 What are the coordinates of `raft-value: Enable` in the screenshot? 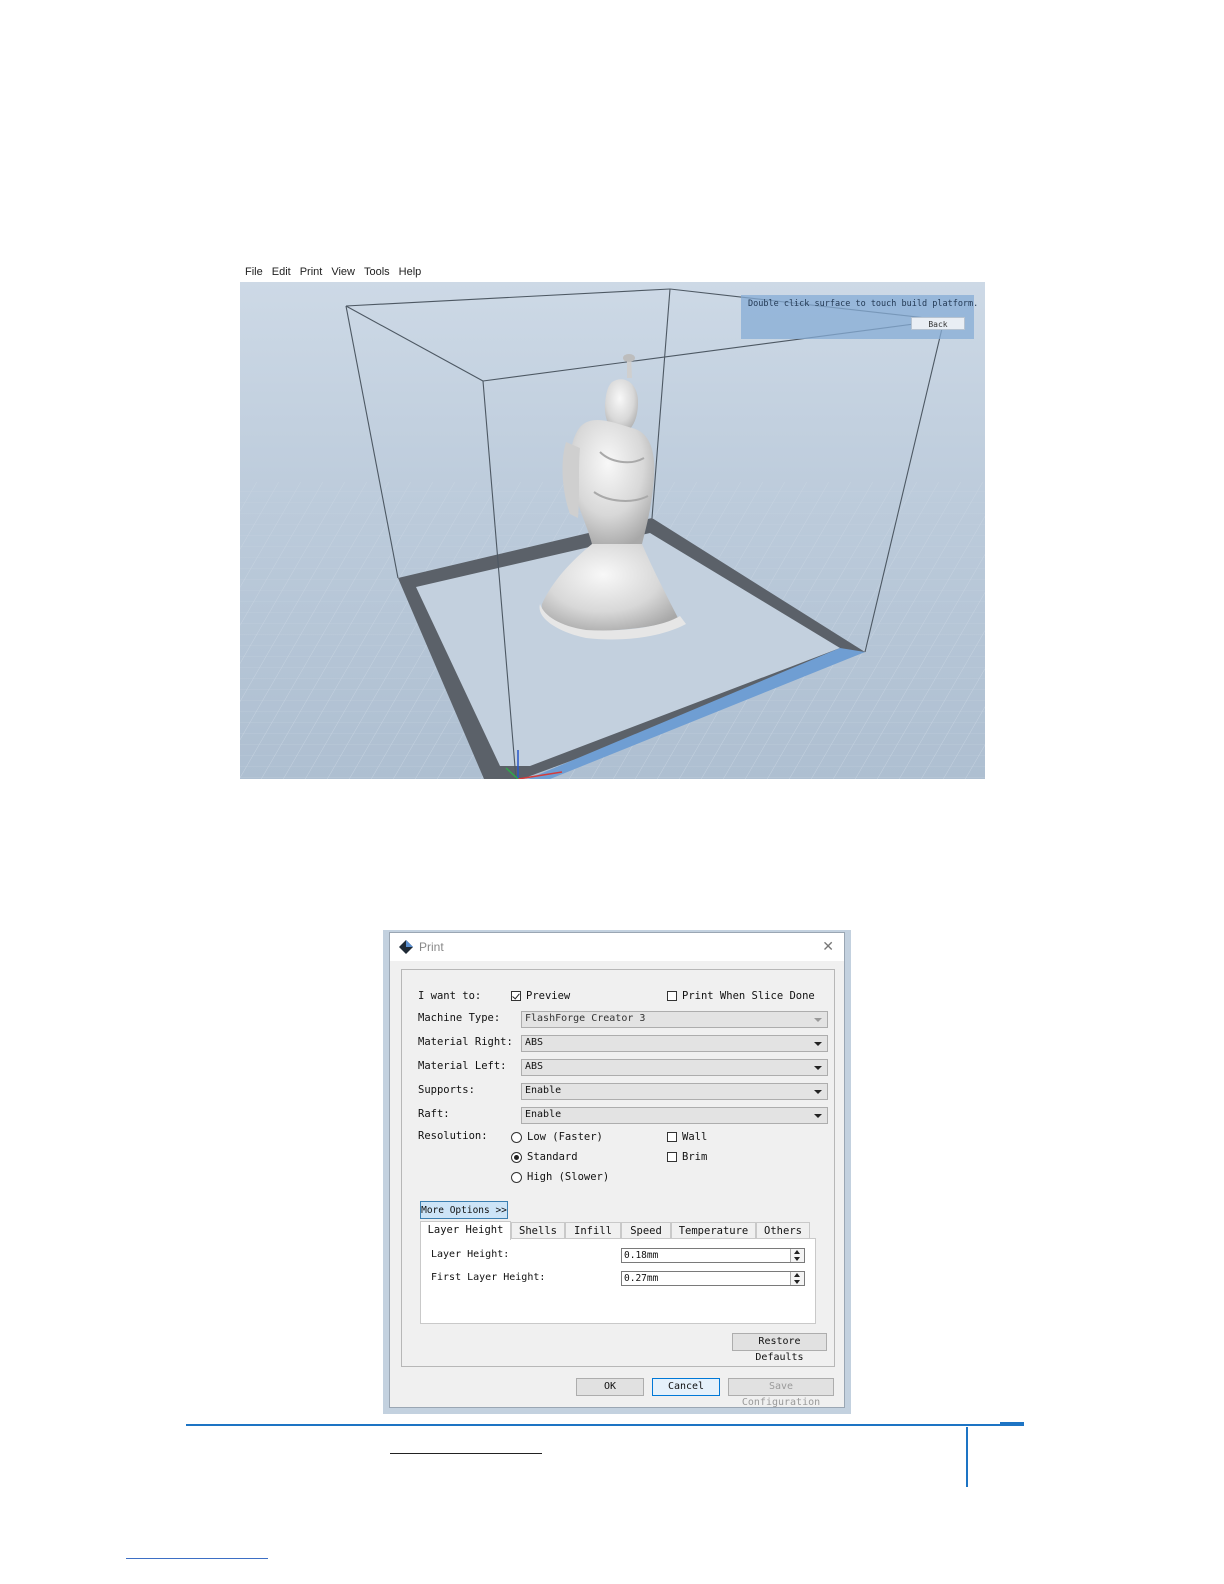 It's located at (543, 1114).